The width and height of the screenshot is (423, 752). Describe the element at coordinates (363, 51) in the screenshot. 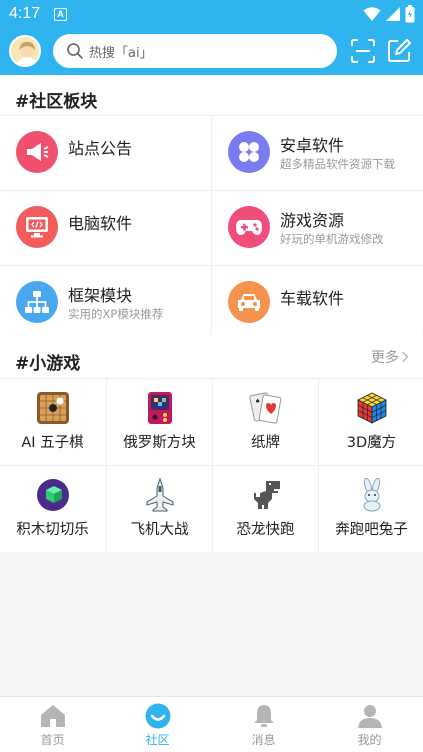

I see `scan-icon` at that location.